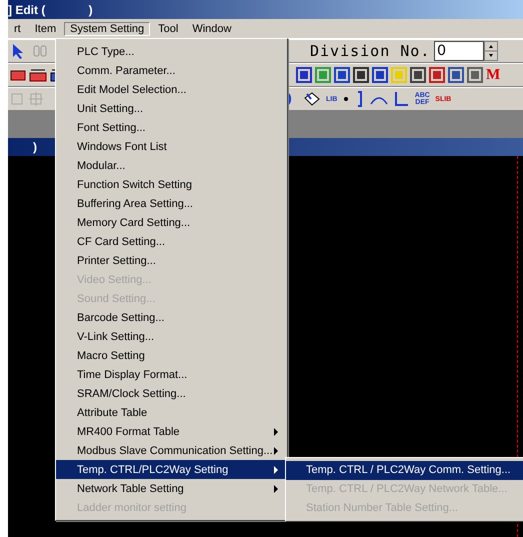  What do you see at coordinates (370, 51) in the screenshot?
I see `division-label: Division No.` at bounding box center [370, 51].